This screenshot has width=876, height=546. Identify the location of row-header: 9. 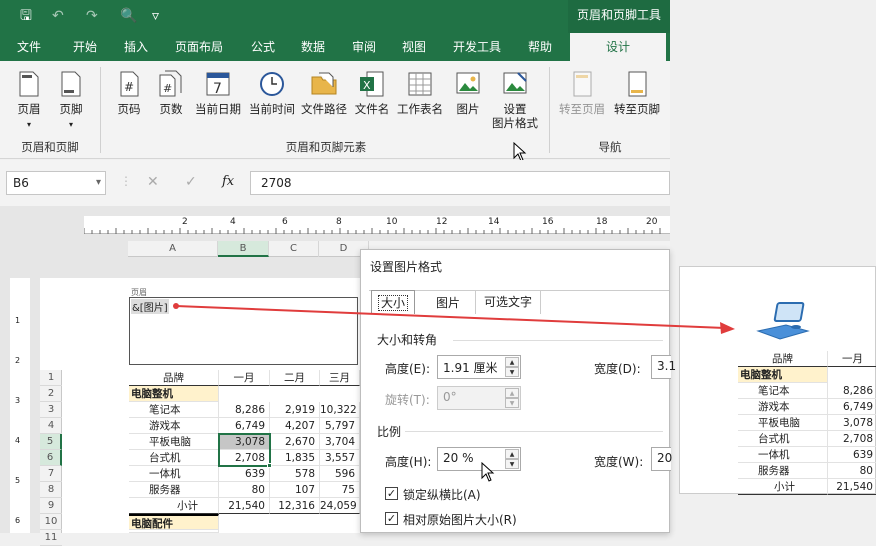
(51, 506).